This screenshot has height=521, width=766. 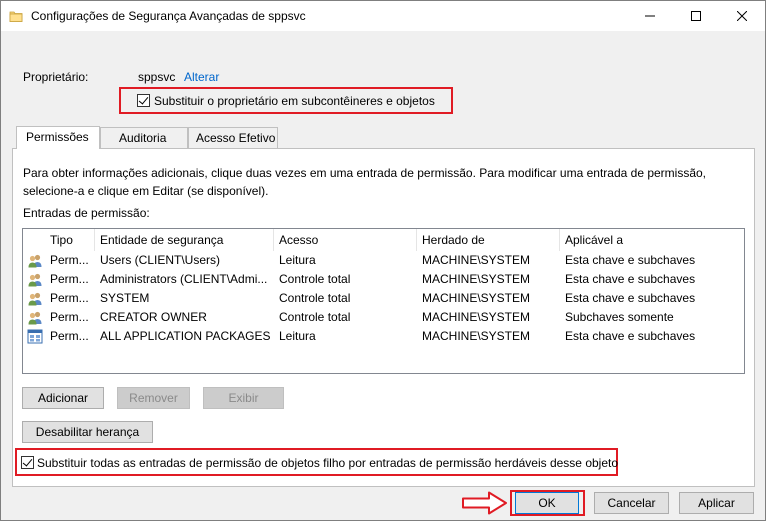 What do you see at coordinates (716, 503) in the screenshot?
I see `apply-button: Aplicar` at bounding box center [716, 503].